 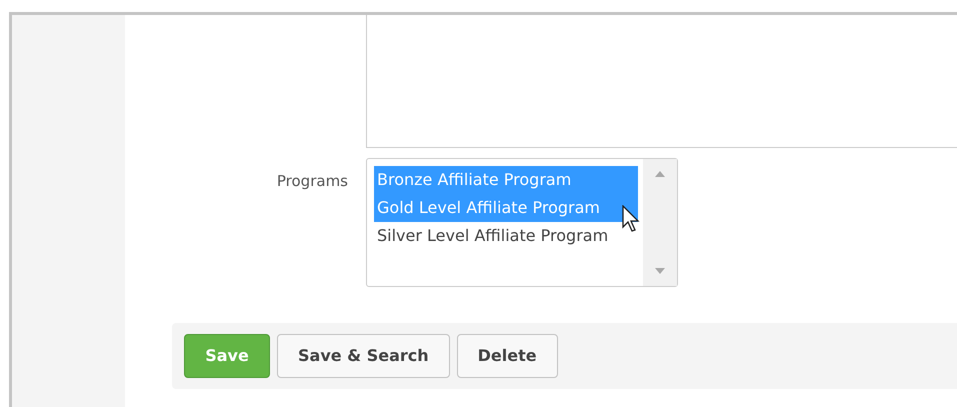 What do you see at coordinates (363, 356) in the screenshot?
I see `action-button: Save & Search` at bounding box center [363, 356].